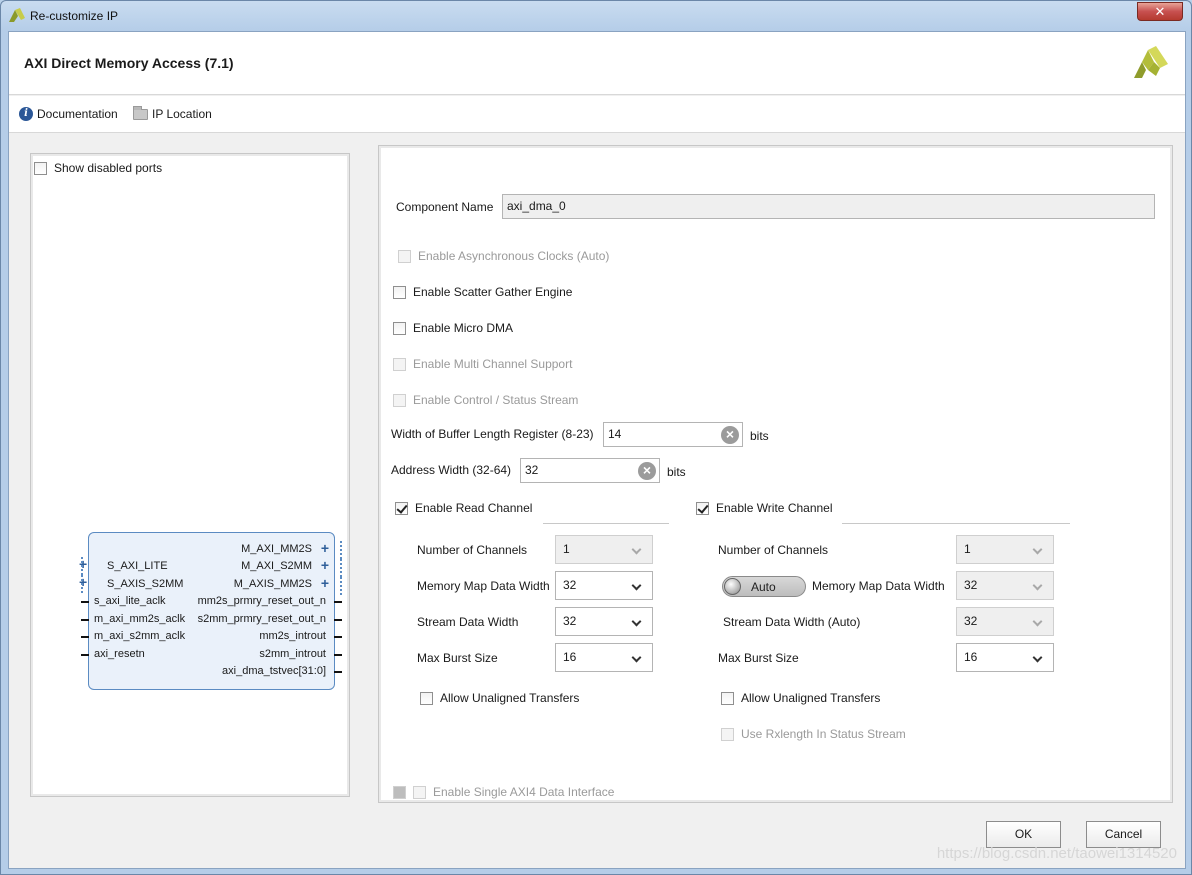  What do you see at coordinates (1160, 11) in the screenshot?
I see `close-button: ✕` at bounding box center [1160, 11].